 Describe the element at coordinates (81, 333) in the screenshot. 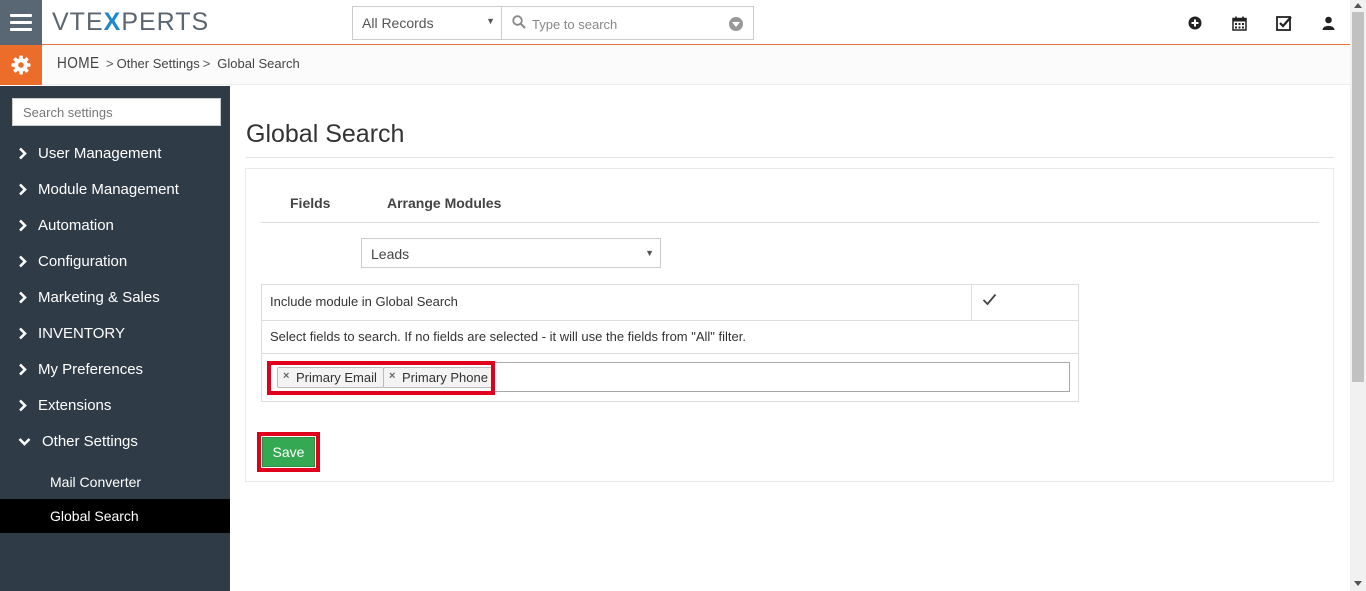

I see `sidebar-item-label: INVENTORY` at that location.